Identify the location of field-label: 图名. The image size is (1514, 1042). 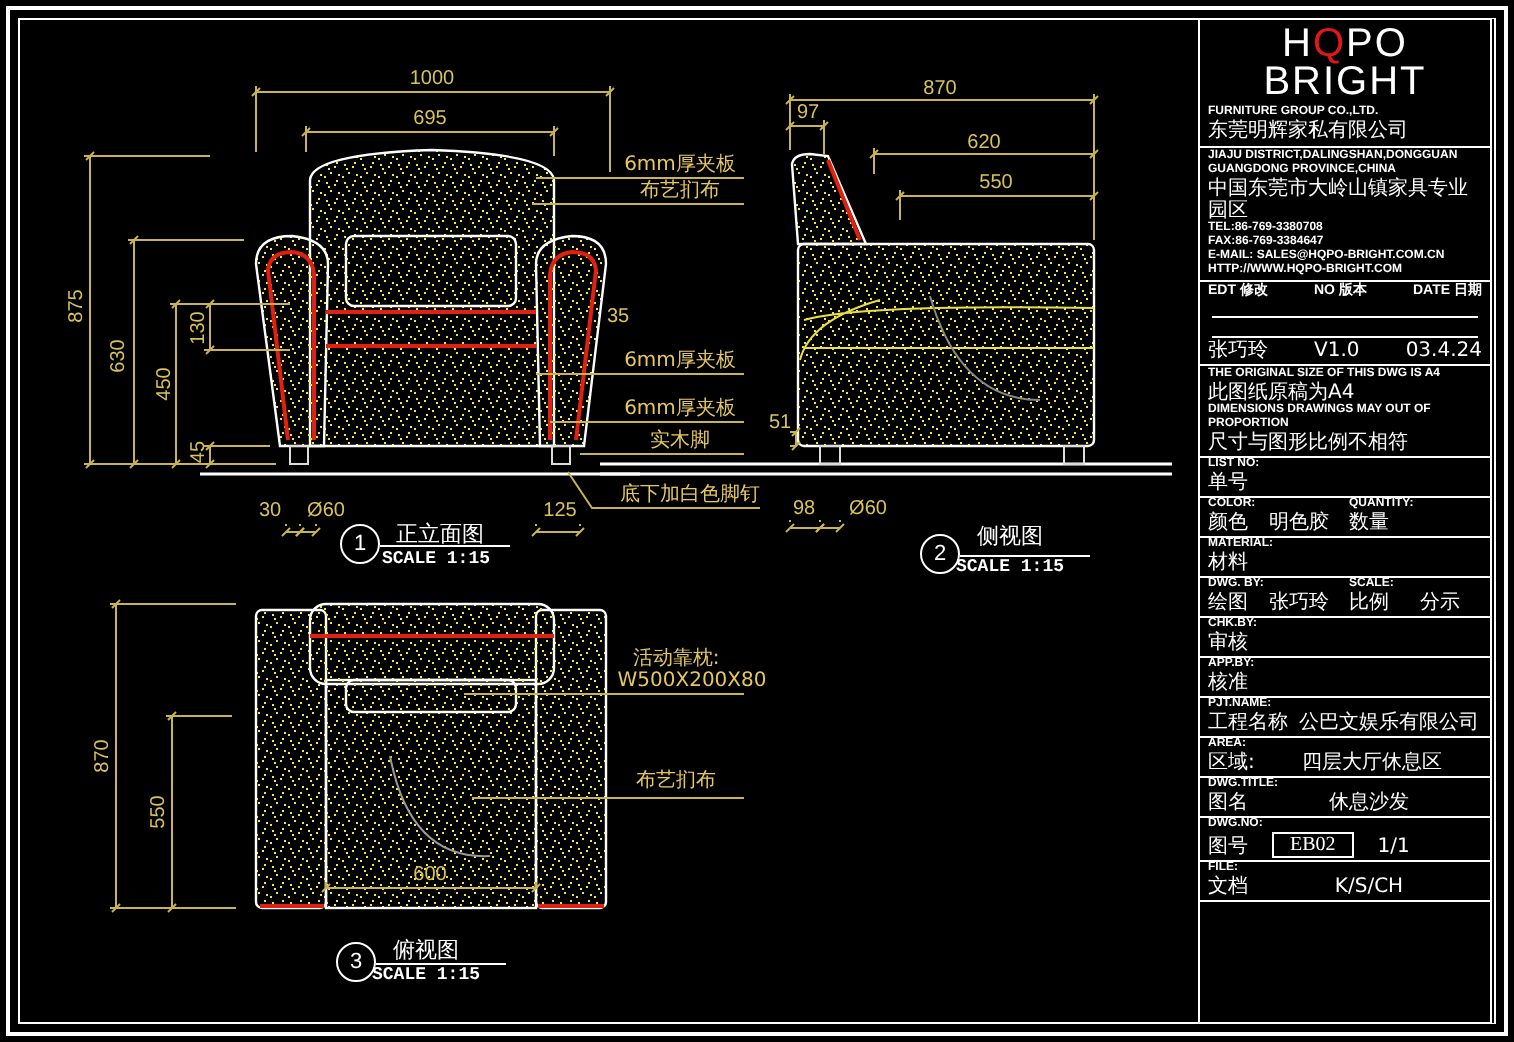
(1228, 803).